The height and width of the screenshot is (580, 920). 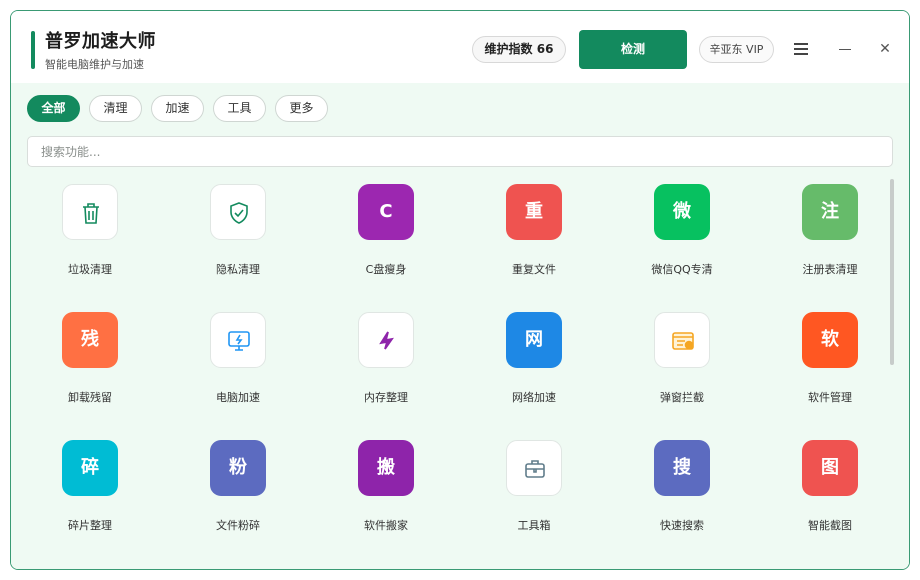 I want to click on search-input, so click(x=460, y=151).